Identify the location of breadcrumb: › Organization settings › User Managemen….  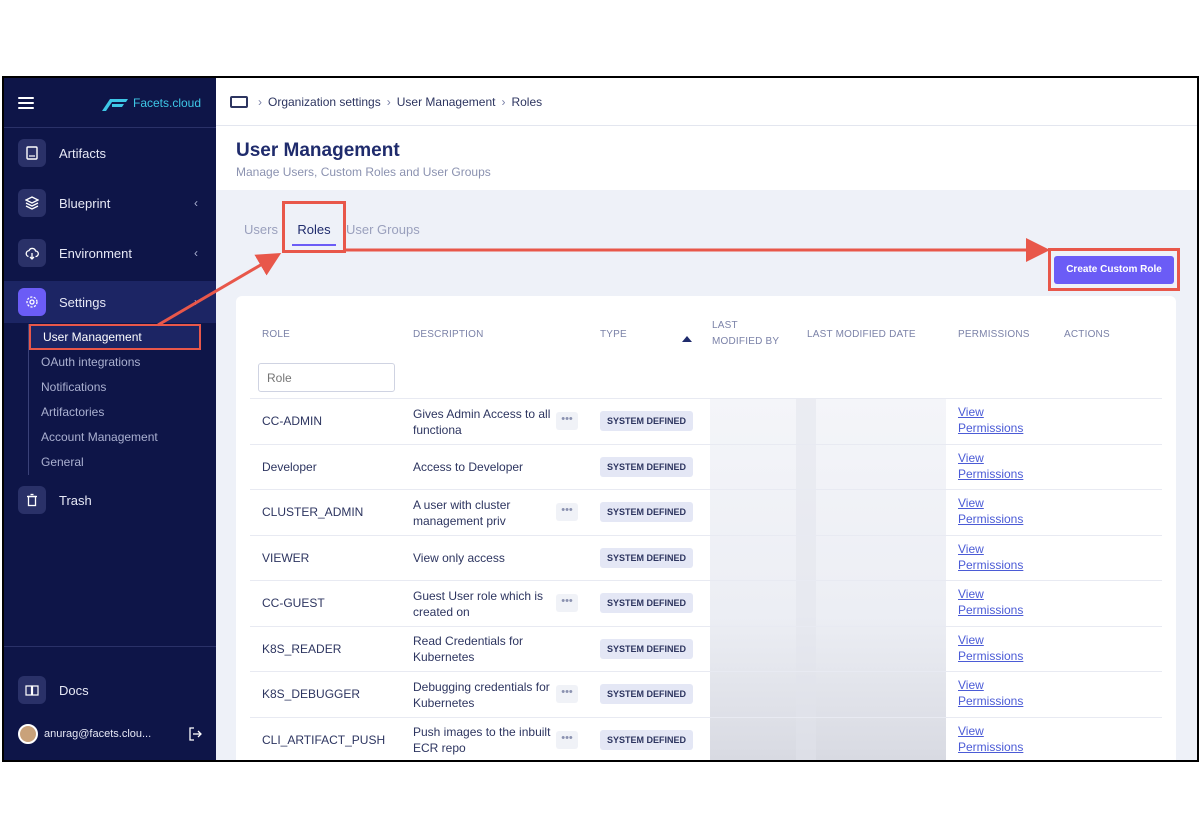
(706, 102).